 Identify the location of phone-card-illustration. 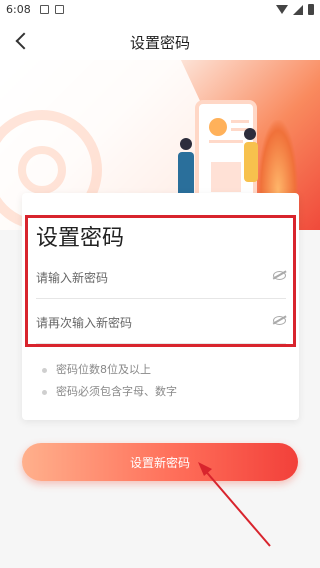
(226, 177).